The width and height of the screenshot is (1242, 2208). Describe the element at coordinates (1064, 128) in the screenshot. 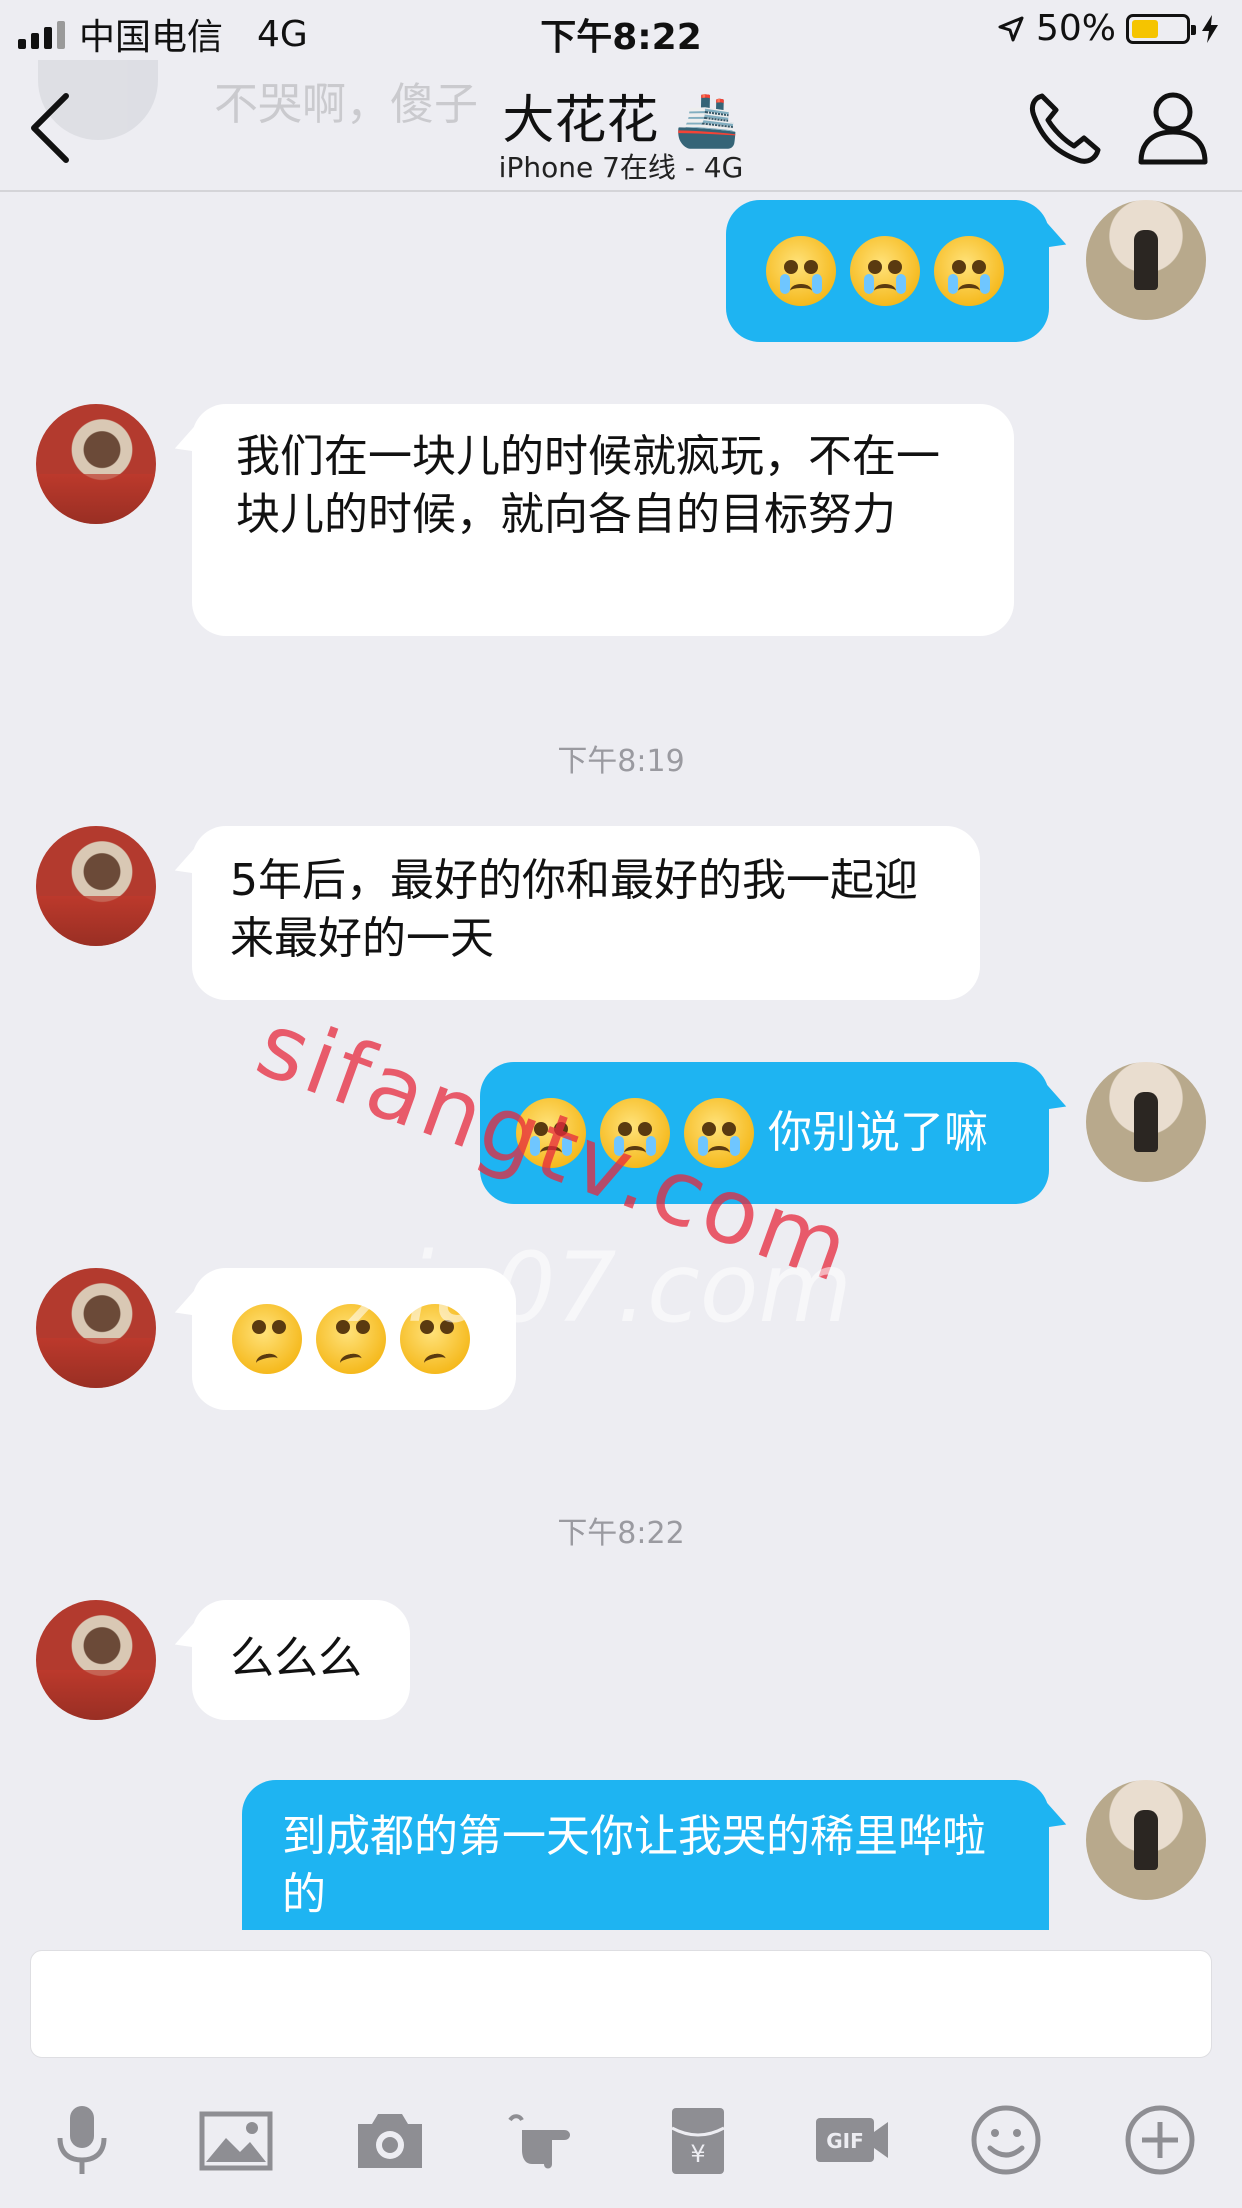

I see `phone-call-icon` at that location.